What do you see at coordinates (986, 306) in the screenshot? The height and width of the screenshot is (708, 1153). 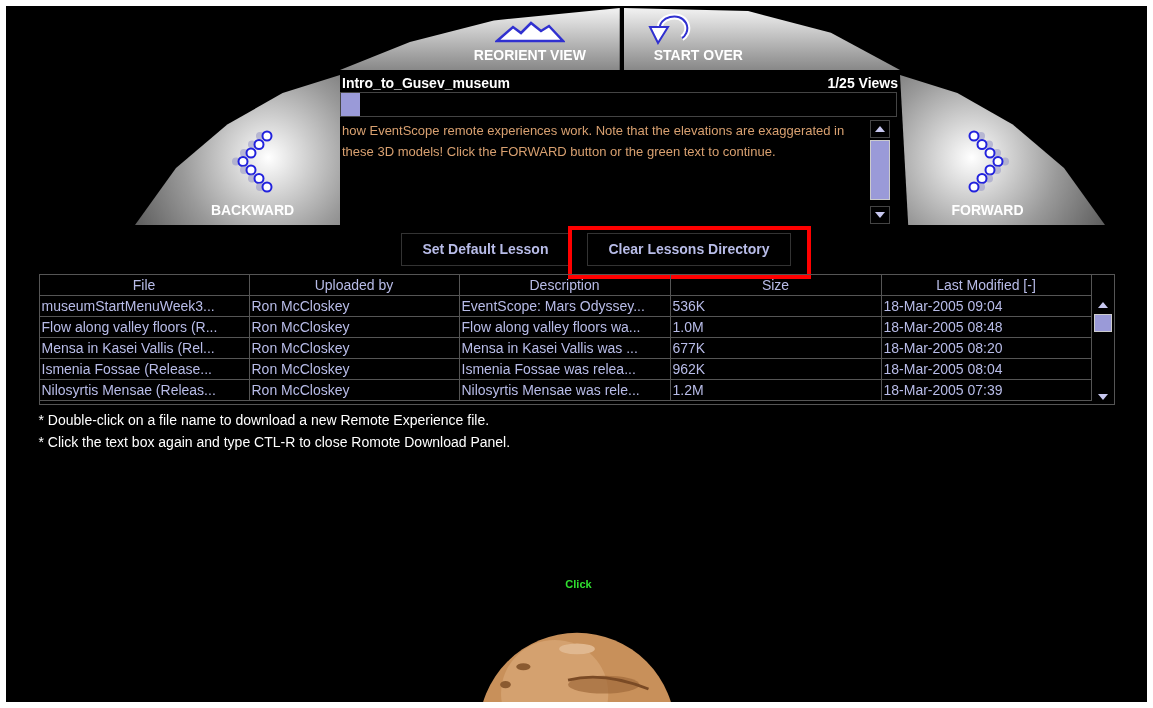 I see `table-cell: 18-Mar-2005 09:04` at bounding box center [986, 306].